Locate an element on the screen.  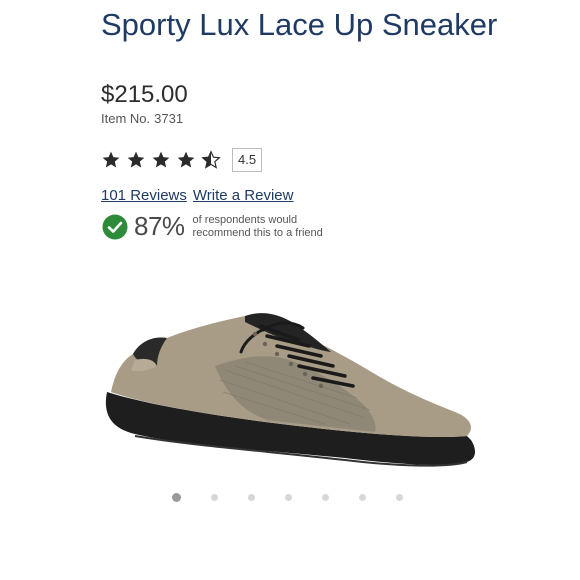
reviews-link: 101 Reviews is located at coordinates (144, 195).